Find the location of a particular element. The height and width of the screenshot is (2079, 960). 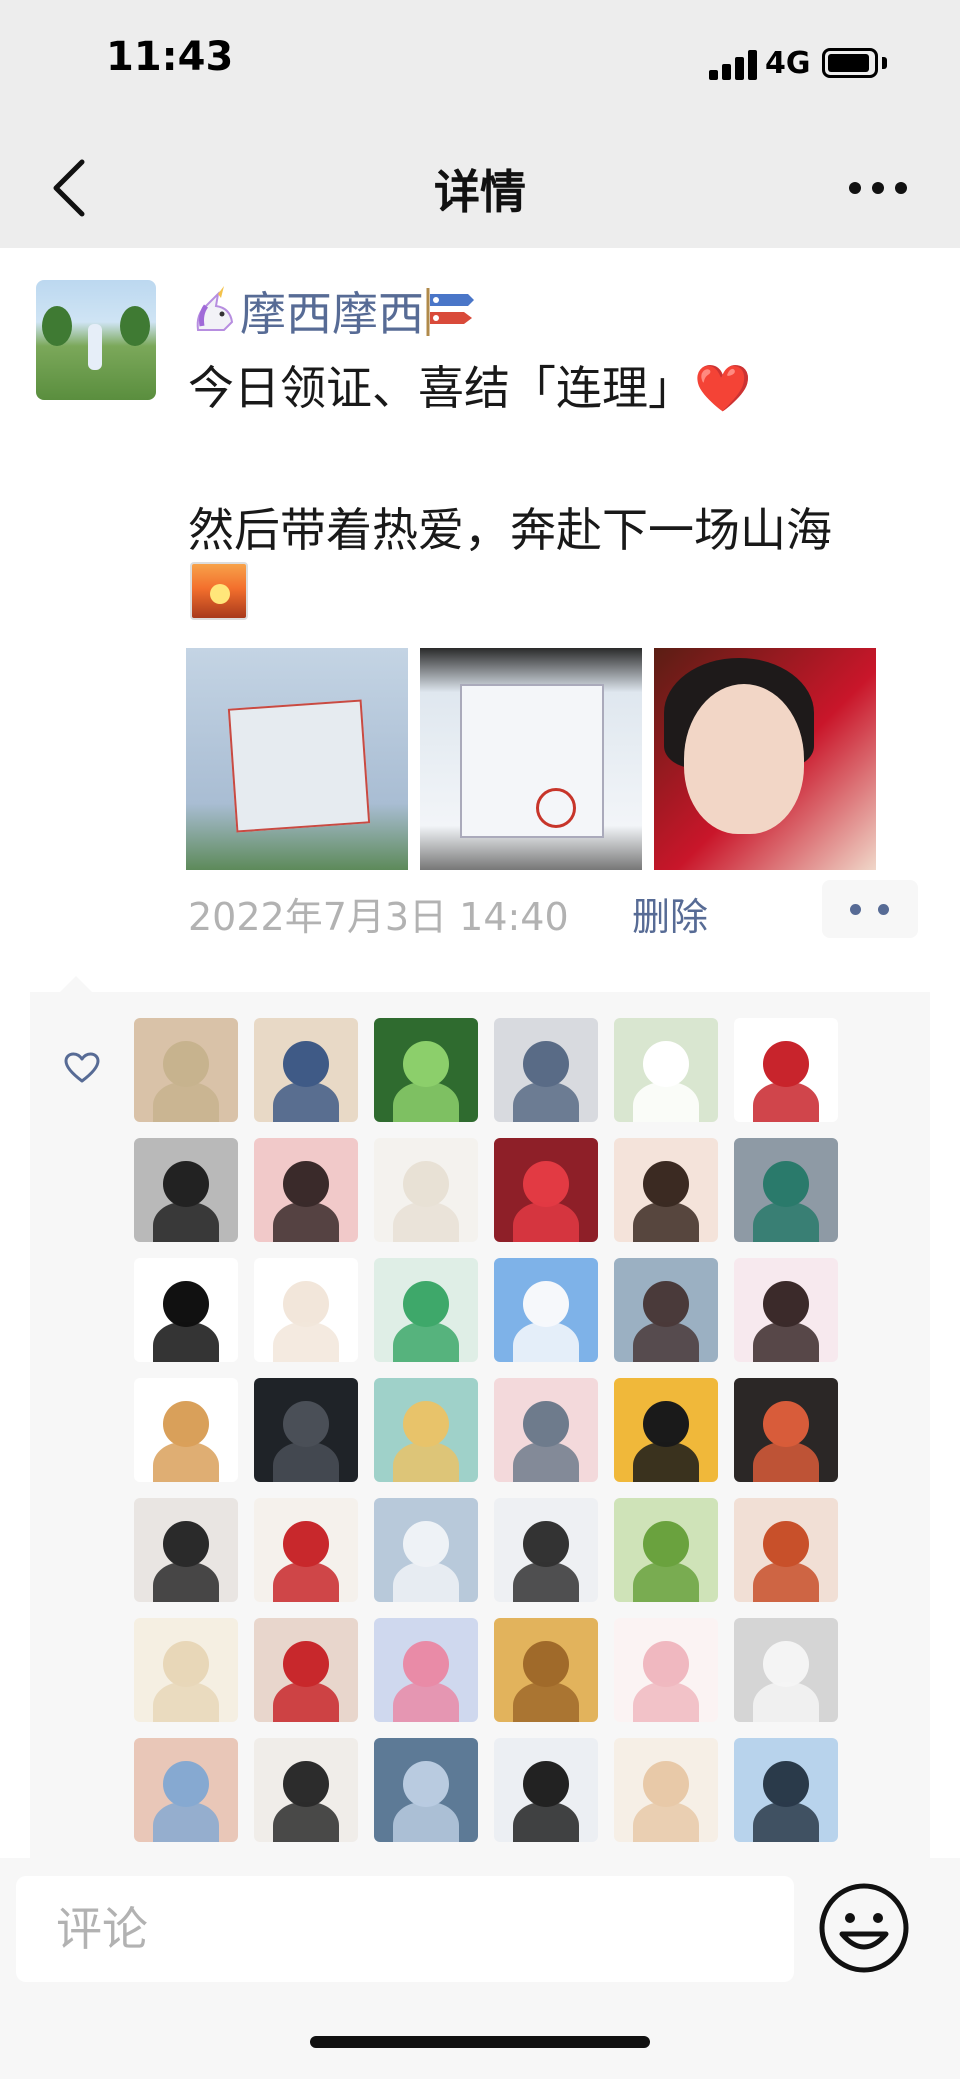

author-name-row: 摩西摩西 is located at coordinates (332, 311).